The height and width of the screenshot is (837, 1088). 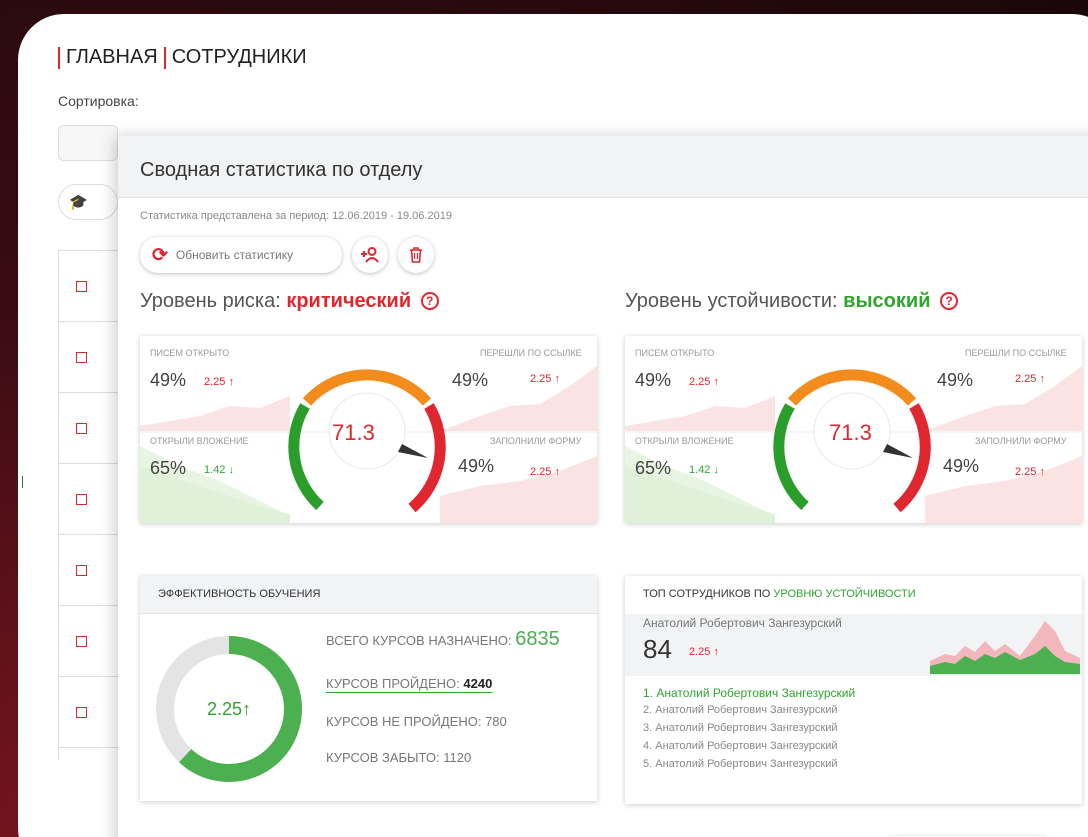 What do you see at coordinates (210, 301) in the screenshot?
I see `risk-level-label: Уровень риска:` at bounding box center [210, 301].